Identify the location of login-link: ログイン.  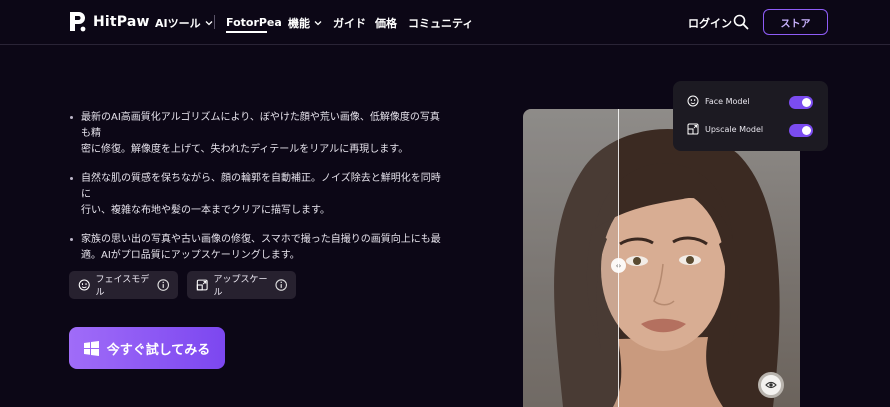
(710, 23).